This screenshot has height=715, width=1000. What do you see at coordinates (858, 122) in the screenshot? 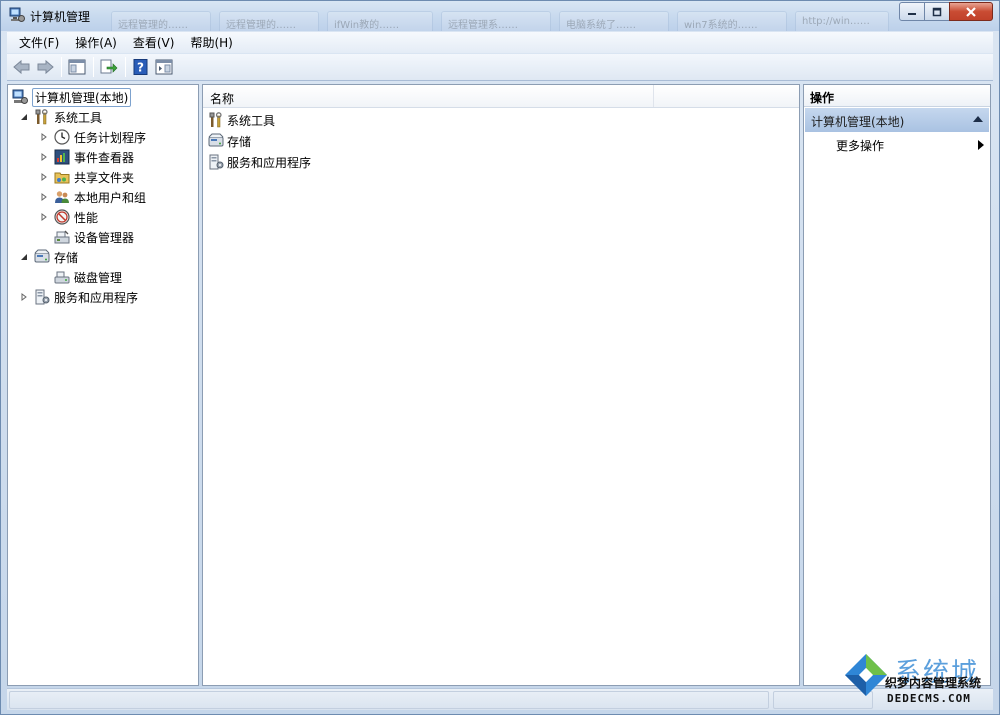
I see `action-section-title: 计算机管理(本地)` at bounding box center [858, 122].